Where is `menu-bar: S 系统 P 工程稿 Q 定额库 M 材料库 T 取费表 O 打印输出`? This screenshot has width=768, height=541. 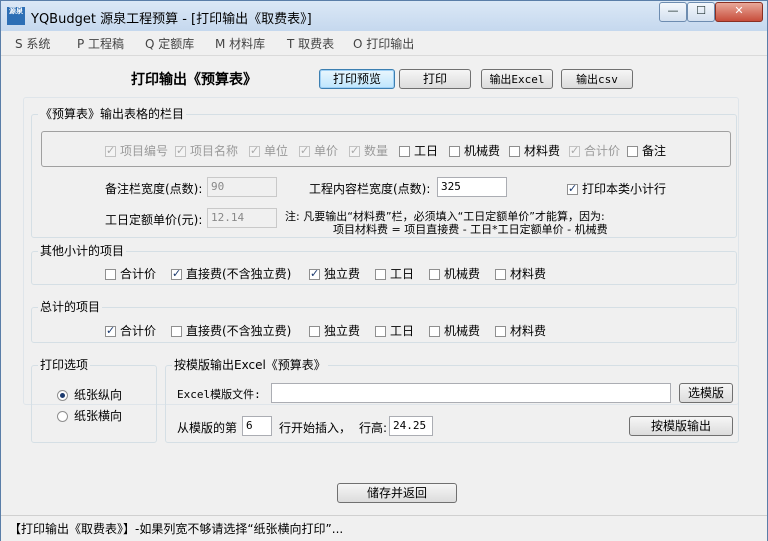
menu-bar: S 系统 P 工程稿 Q 定额库 M 材料库 T 取费表 O 打印输出 is located at coordinates (384, 43).